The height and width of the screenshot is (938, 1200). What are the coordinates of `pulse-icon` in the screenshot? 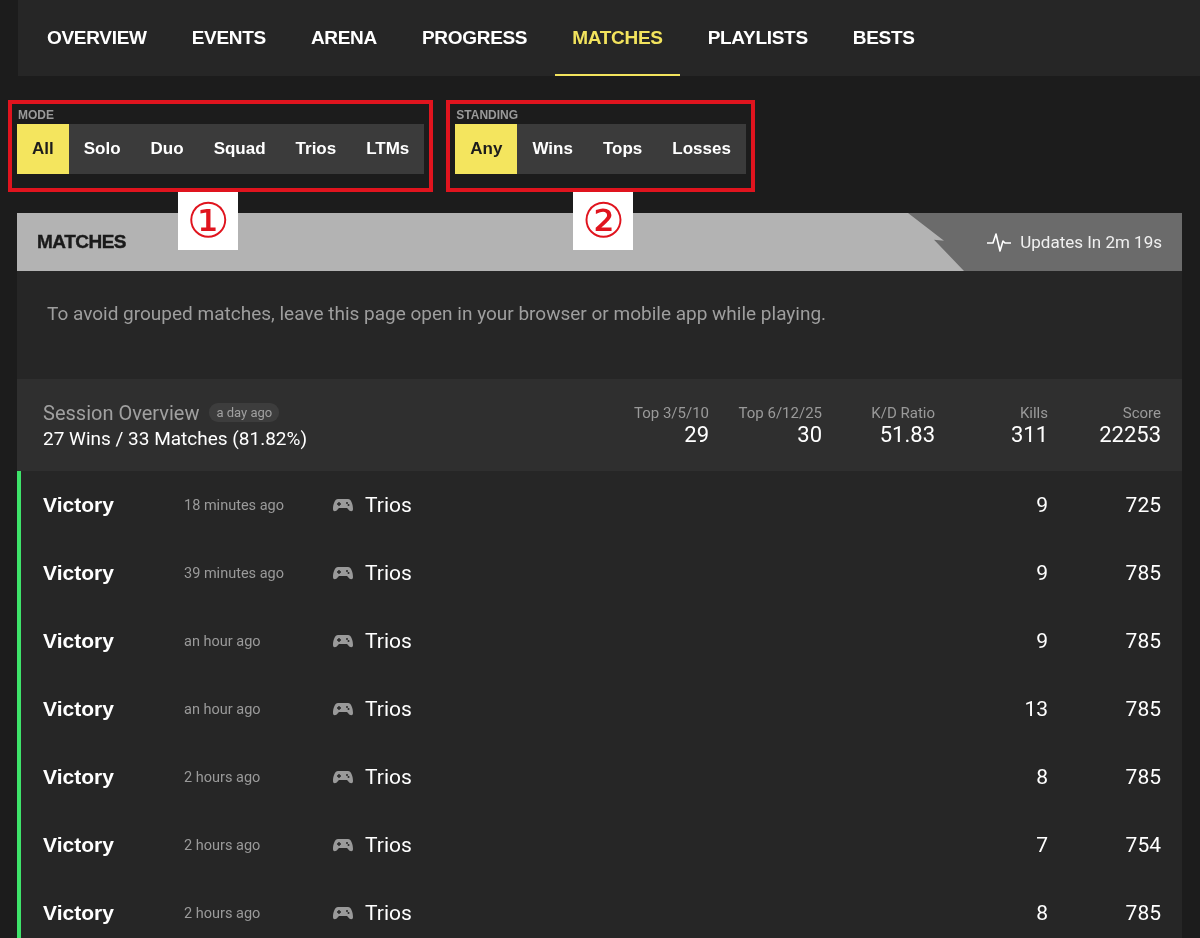 It's located at (999, 242).